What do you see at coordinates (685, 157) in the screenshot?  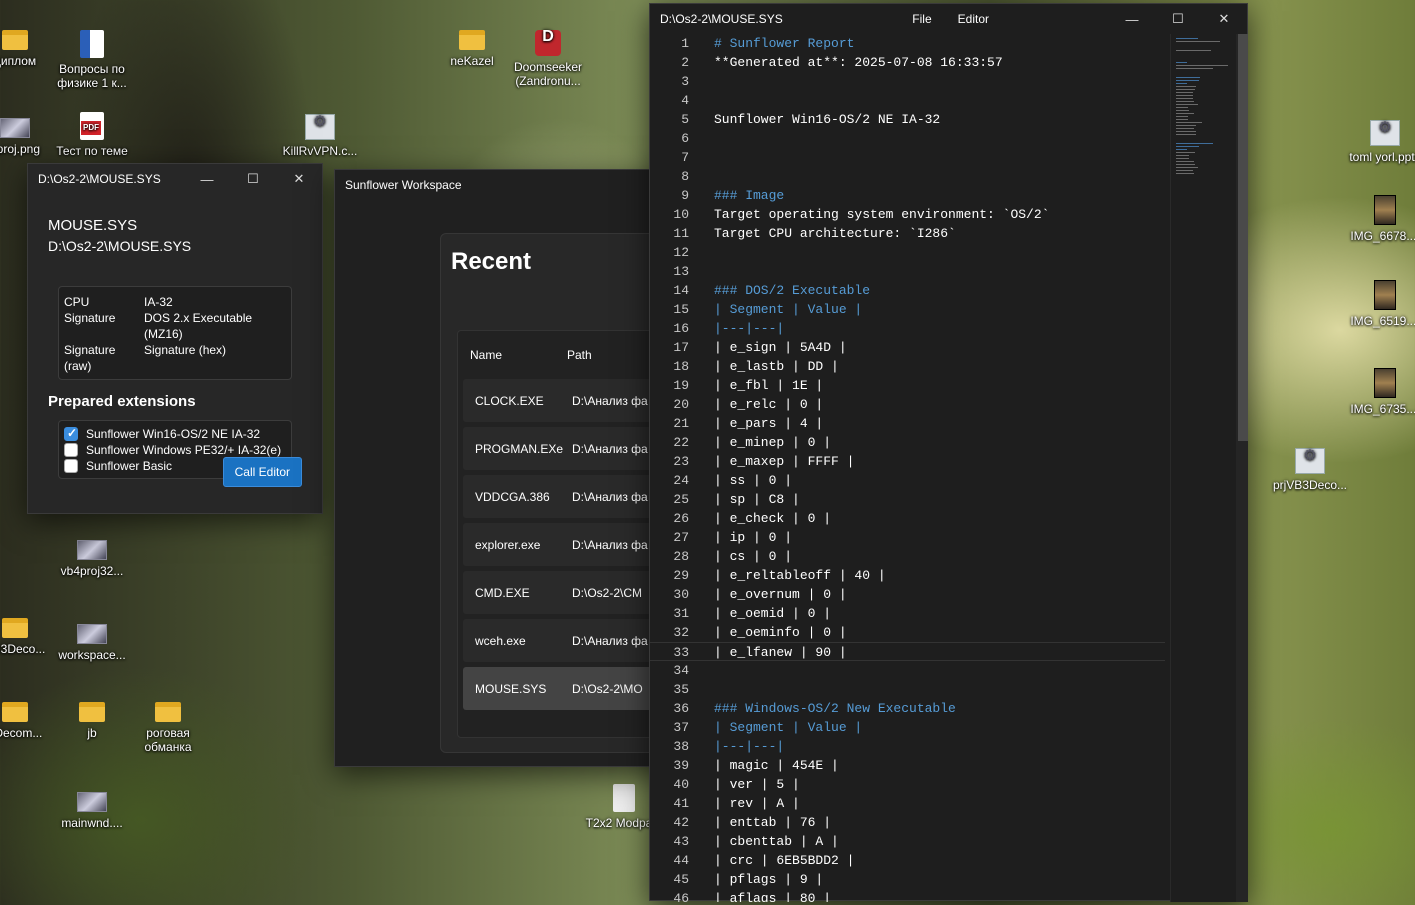 I see `line-number: 7` at bounding box center [685, 157].